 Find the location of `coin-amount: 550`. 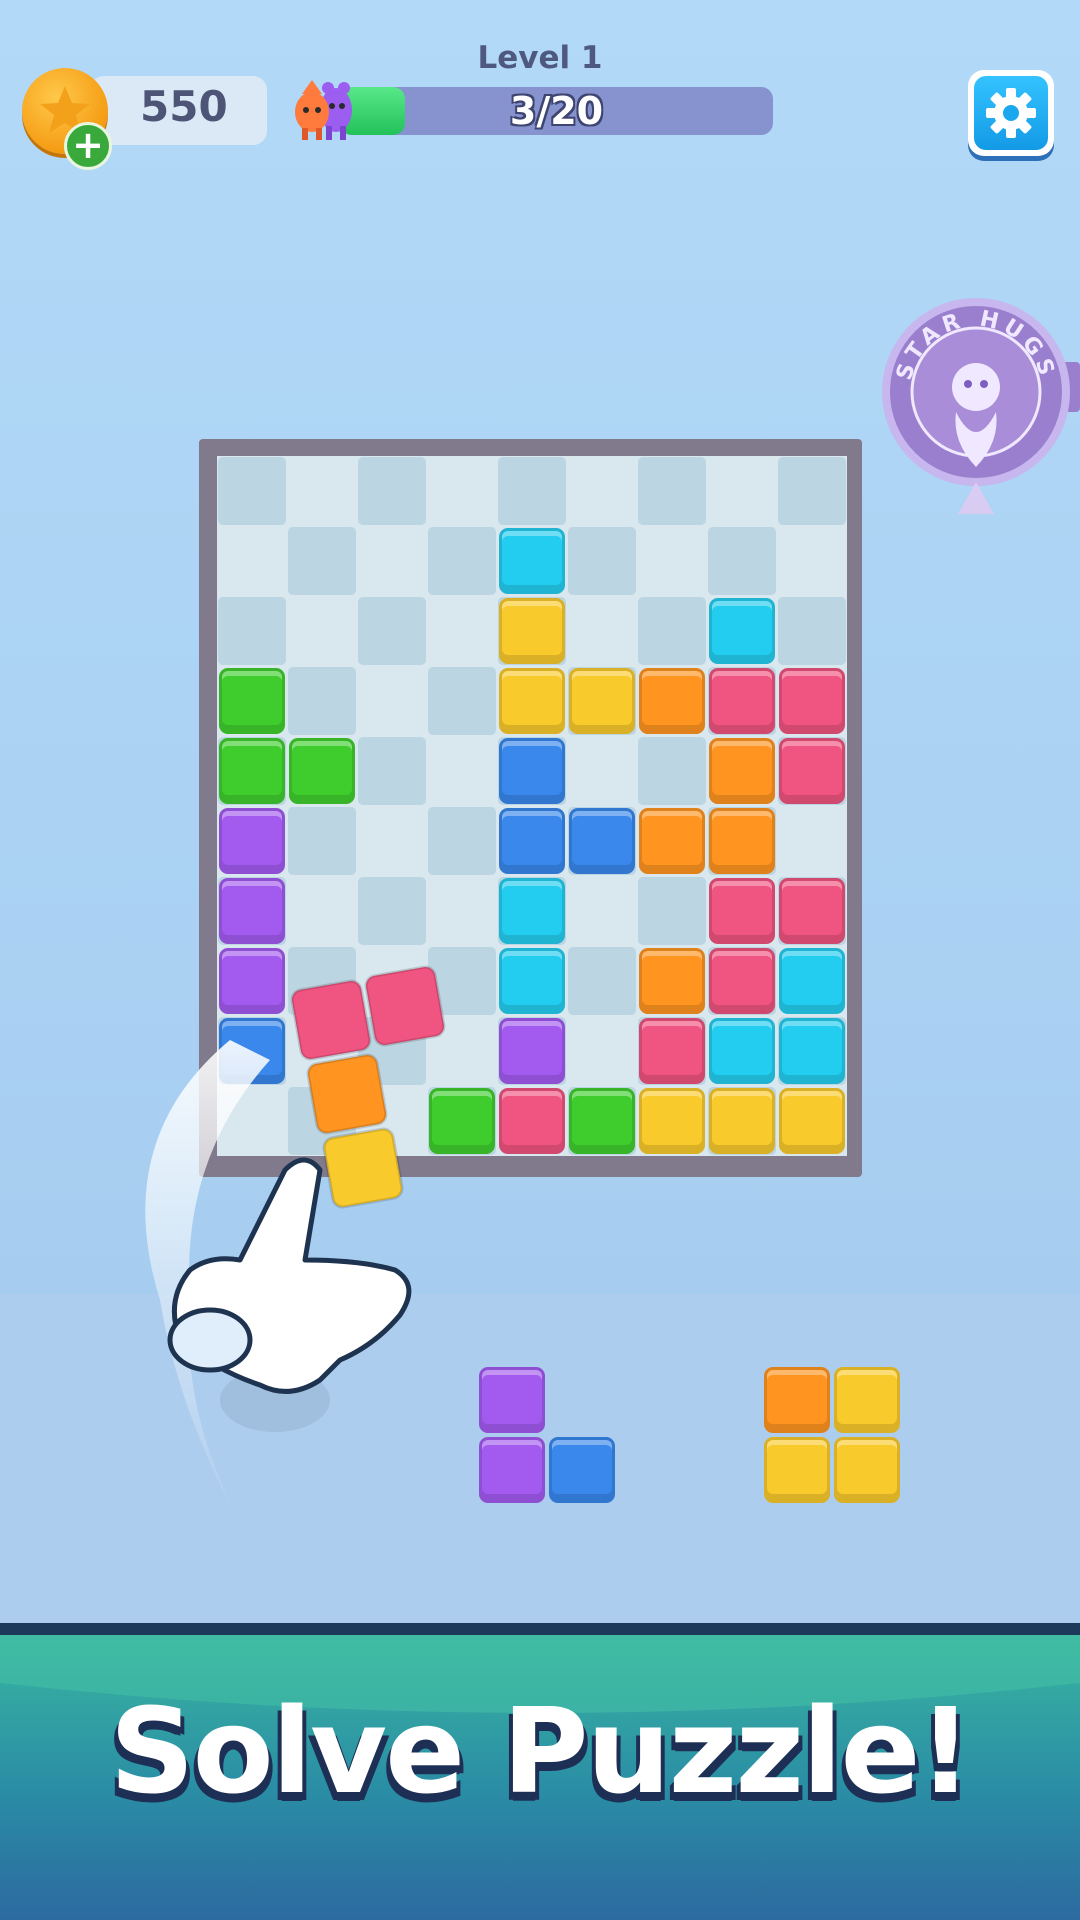

coin-amount: 550 is located at coordinates (184, 106).